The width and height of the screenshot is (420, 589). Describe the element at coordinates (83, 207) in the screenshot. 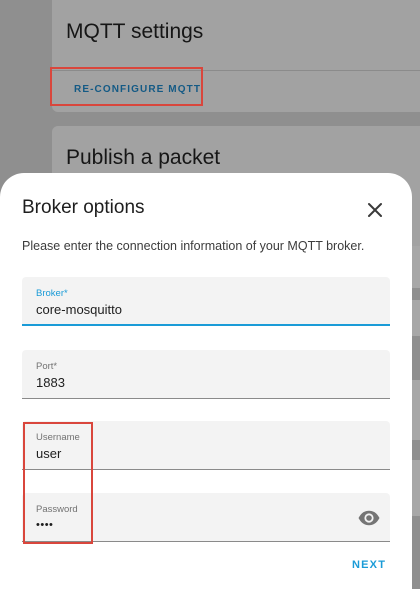

I see `dialog-title: Broker options` at that location.